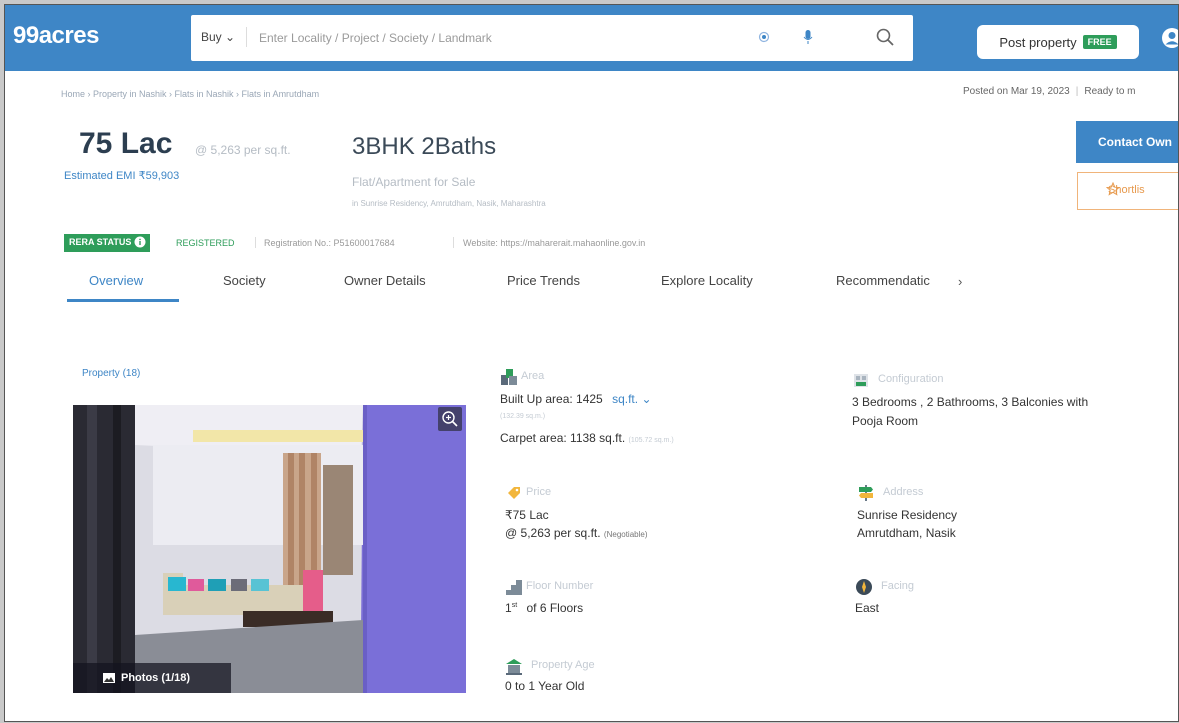 This screenshot has height=723, width=1179. I want to click on address-line-2: Amrutdham, Nasik, so click(906, 533).